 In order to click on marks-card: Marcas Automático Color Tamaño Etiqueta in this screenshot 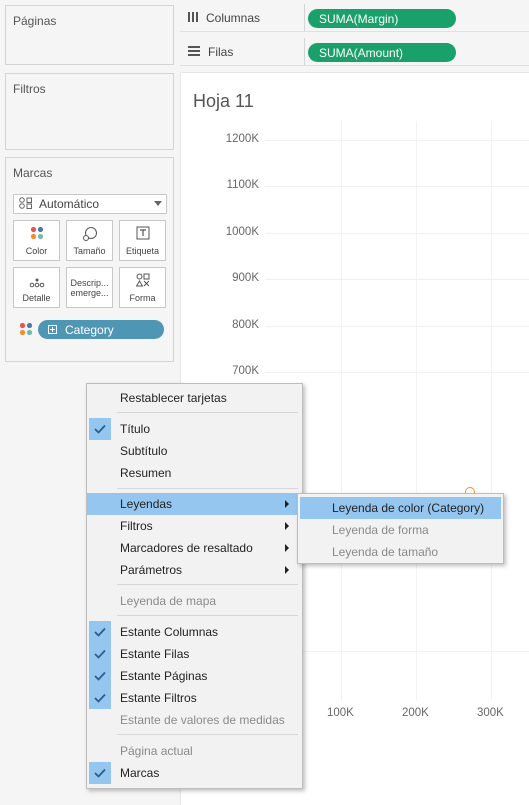, I will do `click(89, 259)`.